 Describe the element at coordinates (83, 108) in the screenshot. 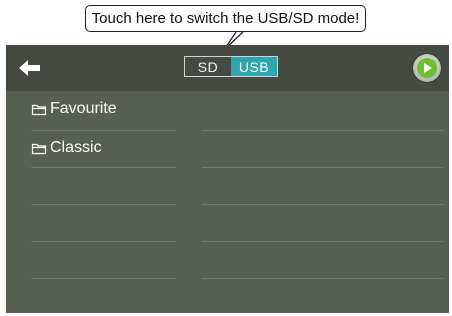

I see `folder-name: Favourite` at that location.